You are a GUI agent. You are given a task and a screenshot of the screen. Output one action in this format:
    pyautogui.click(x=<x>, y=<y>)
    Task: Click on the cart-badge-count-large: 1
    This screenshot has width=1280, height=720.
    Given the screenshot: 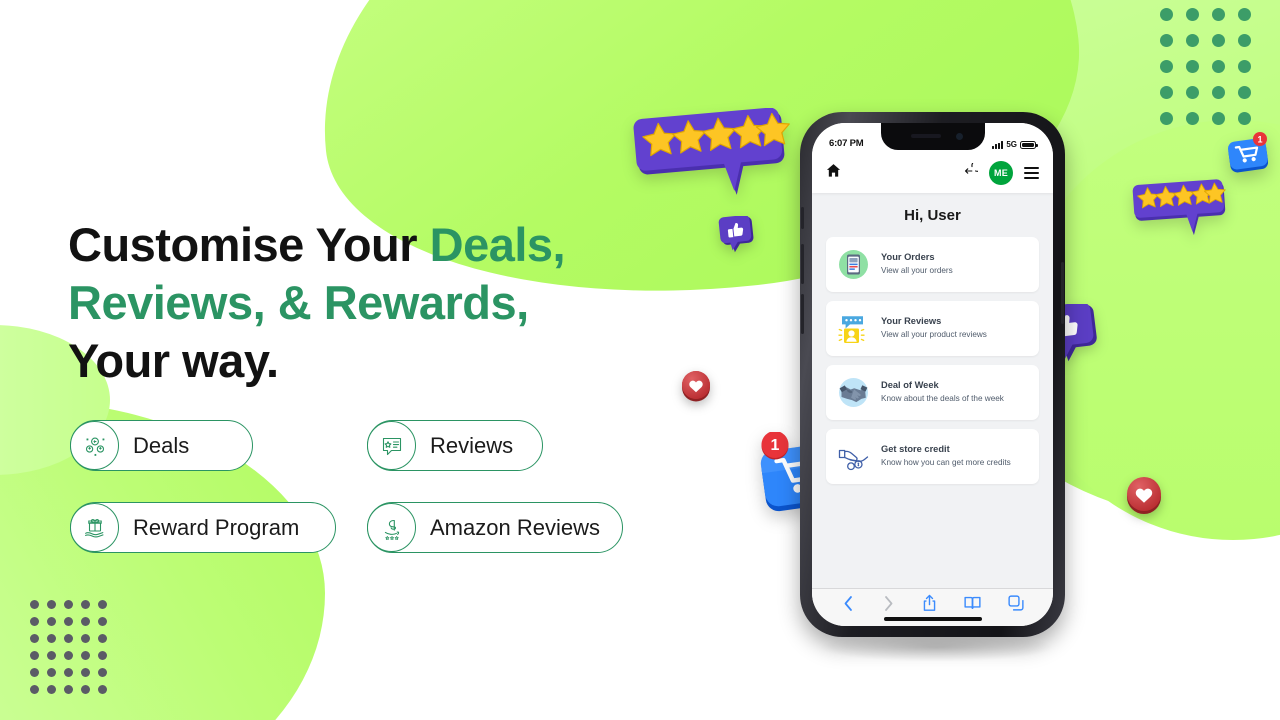 What is the action you would take?
    pyautogui.click(x=775, y=445)
    